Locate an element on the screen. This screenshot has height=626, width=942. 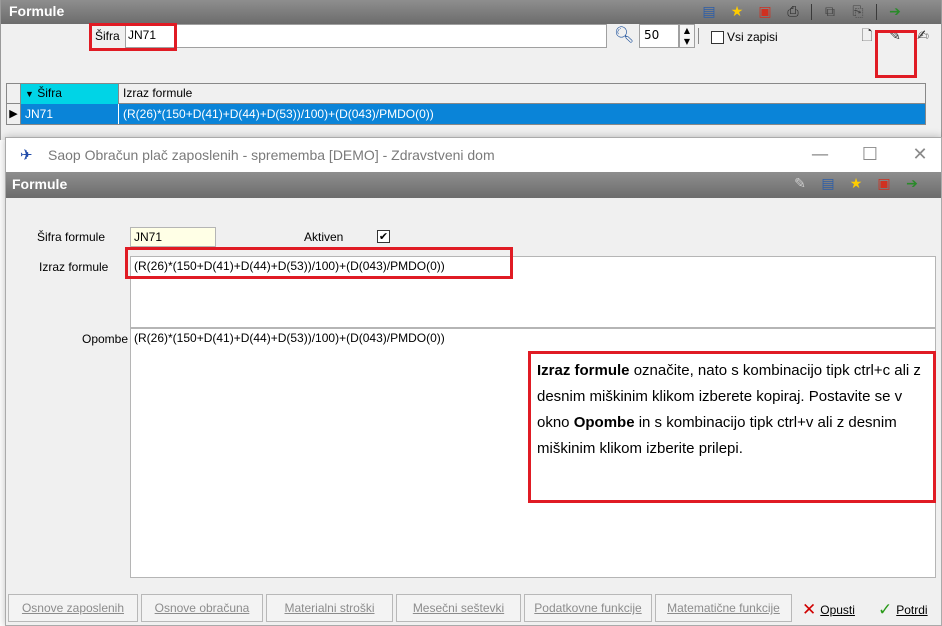
maximize-icon: ☐ is located at coordinates (870, 155).